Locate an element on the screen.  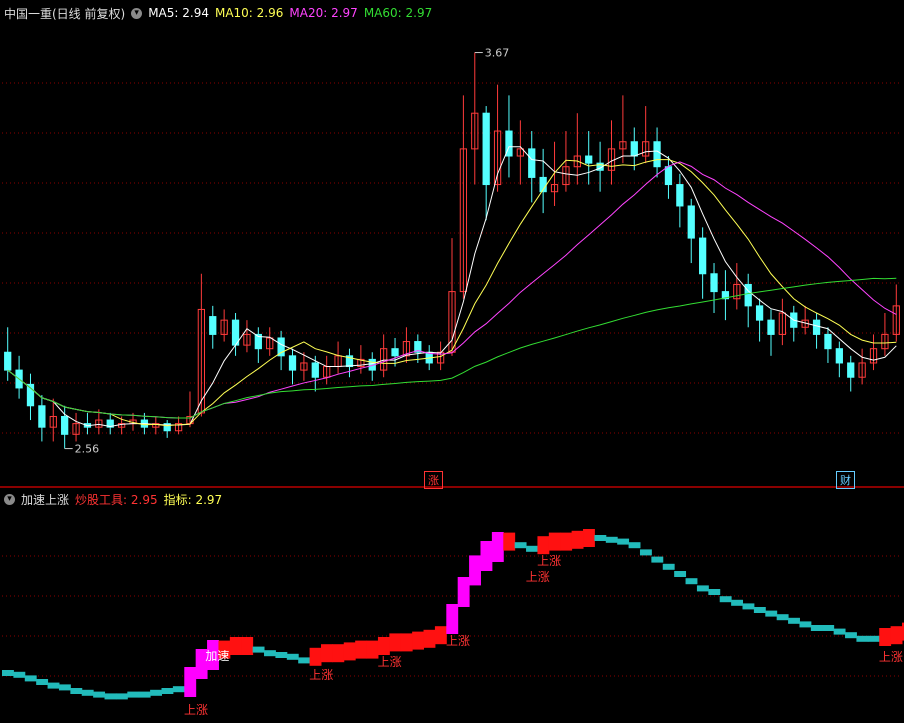
low-label: 2.56 is located at coordinates (87, 449).